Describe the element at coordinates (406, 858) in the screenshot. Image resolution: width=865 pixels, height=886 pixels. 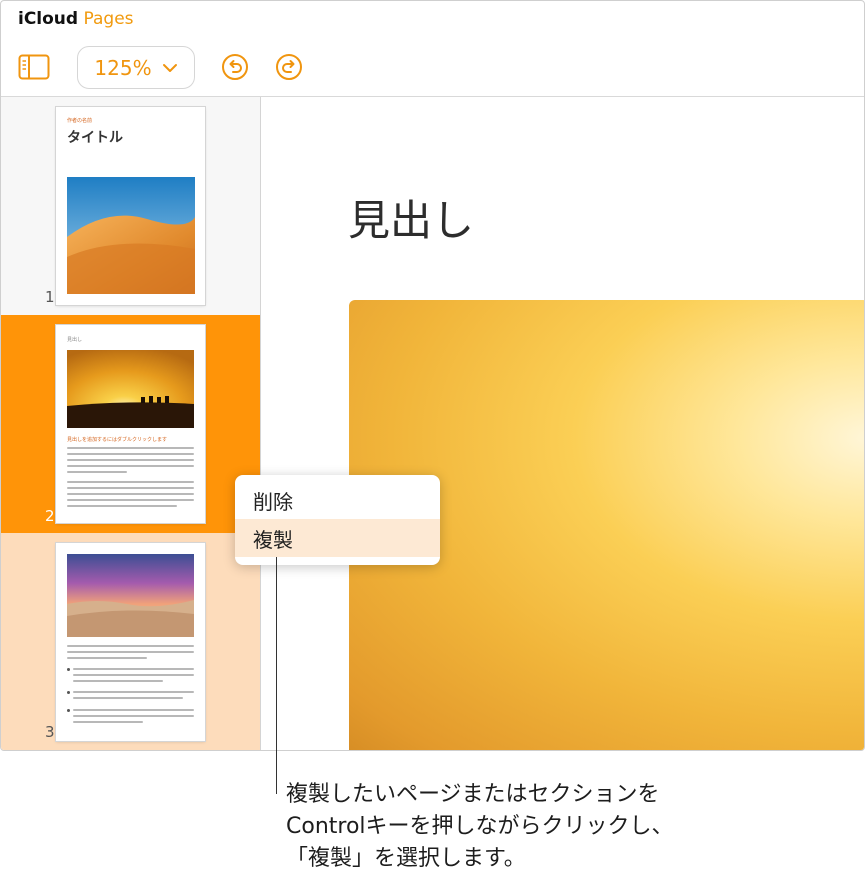
I see `caption-line-3: 「複製」を選択します。` at that location.